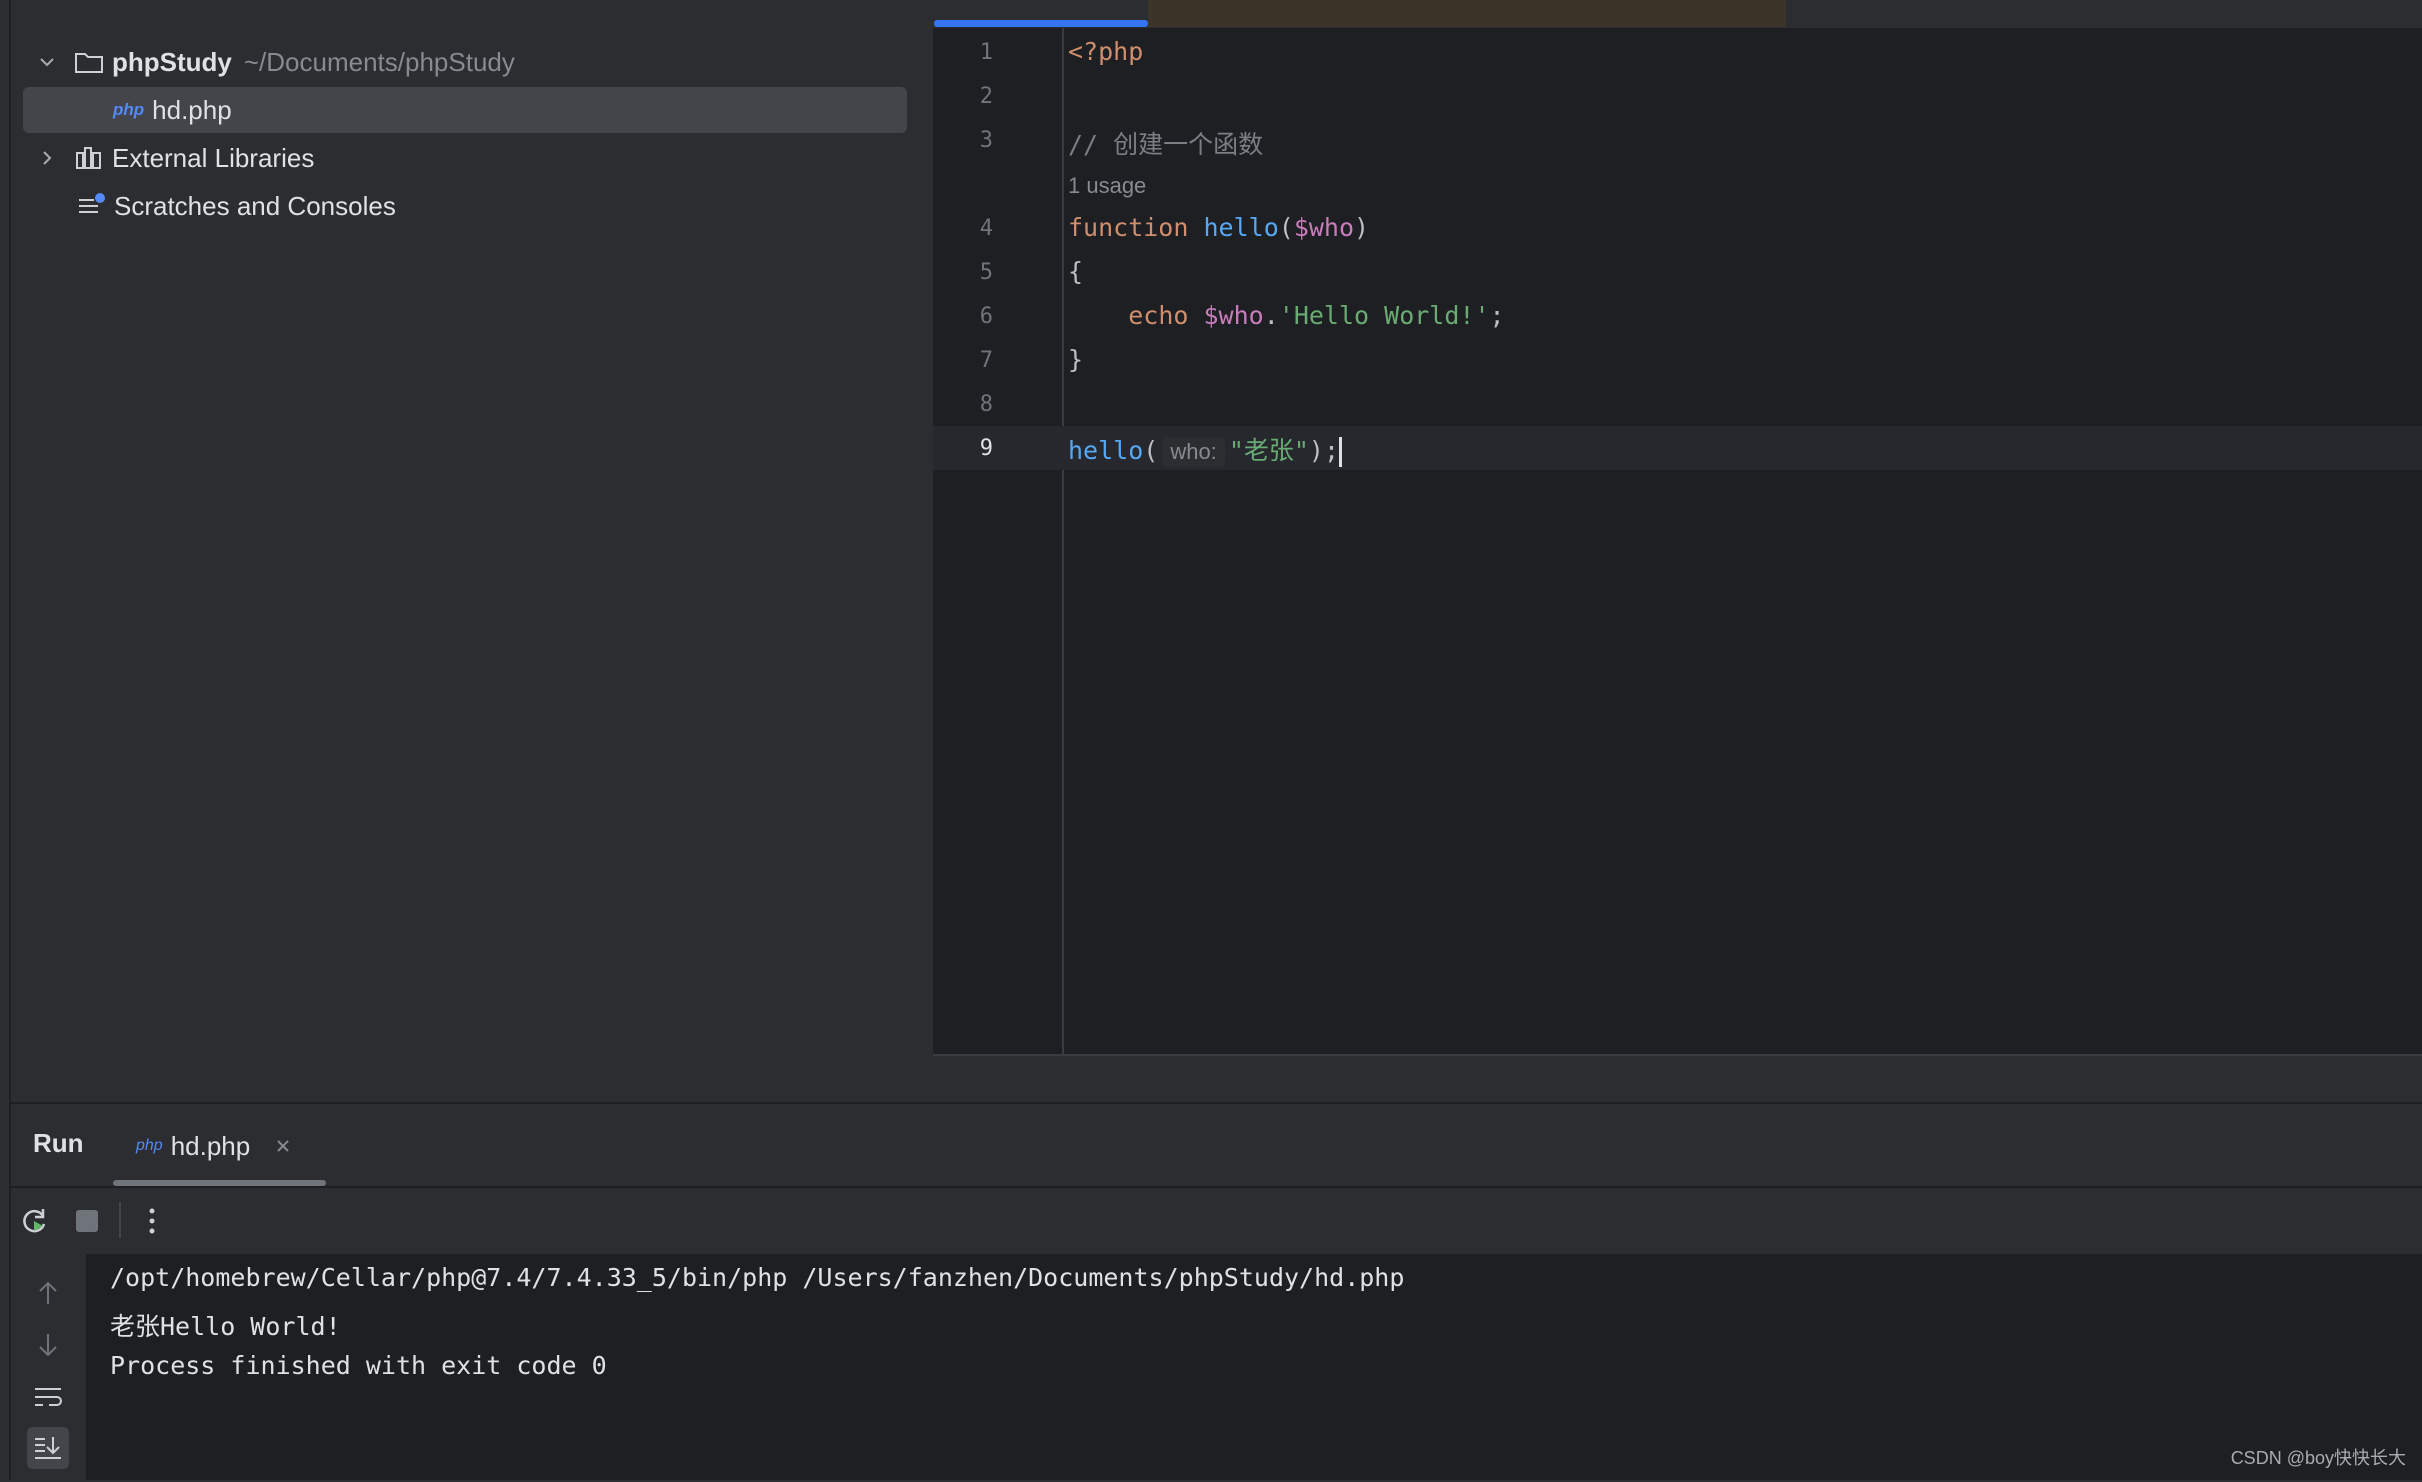 Image resolution: width=2422 pixels, height=1482 pixels. I want to click on usage-hint-line: 1 usage, so click(1107, 184).